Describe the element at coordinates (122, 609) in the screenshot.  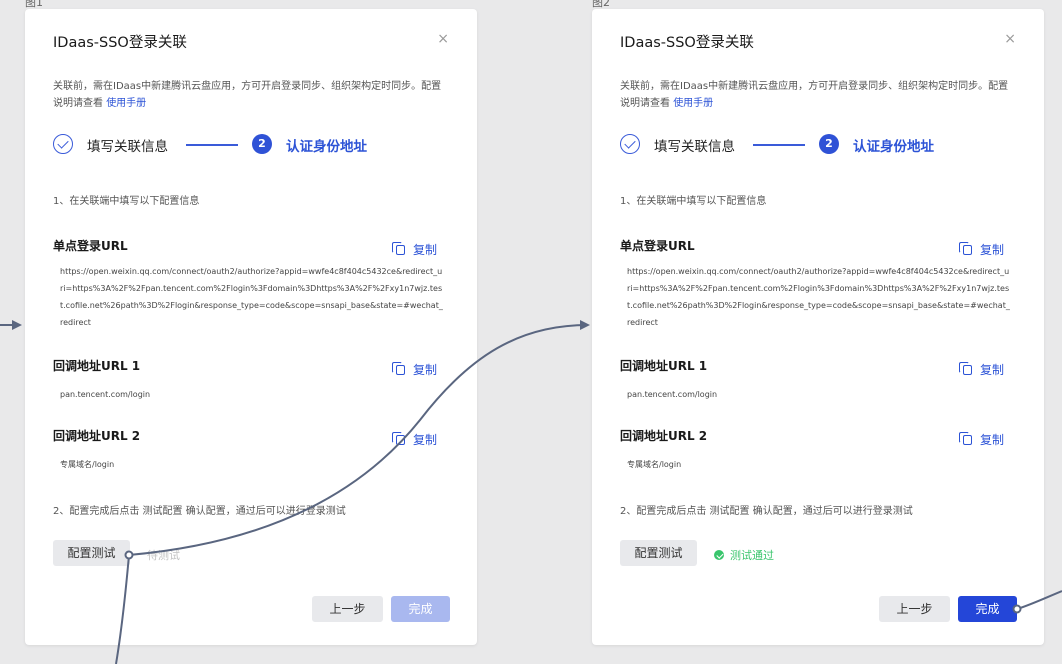
I see `flow-line-from-test-button` at that location.